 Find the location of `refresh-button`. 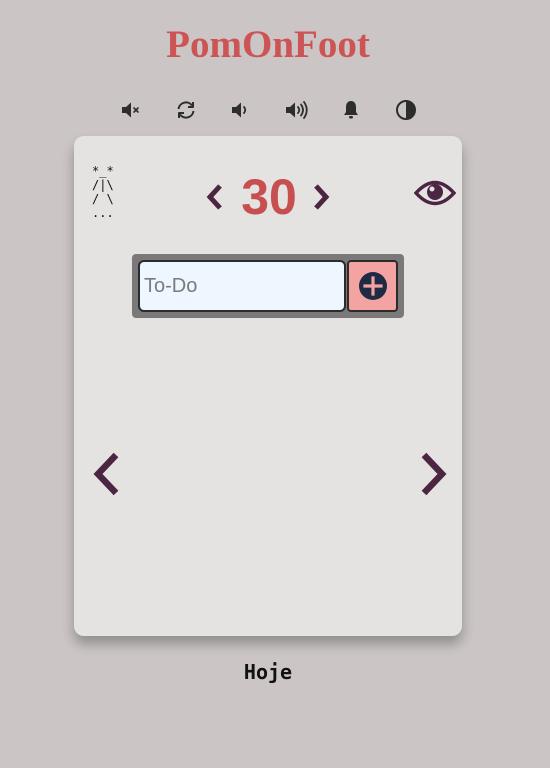

refresh-button is located at coordinates (186, 110).